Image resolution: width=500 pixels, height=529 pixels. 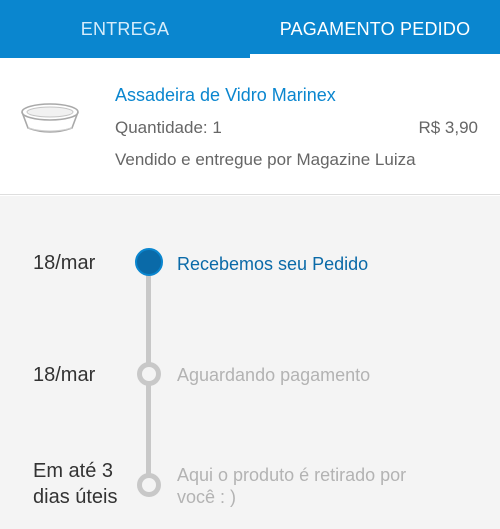 What do you see at coordinates (274, 375) in the screenshot?
I see `step-2-label: Aguardando pagamento` at bounding box center [274, 375].